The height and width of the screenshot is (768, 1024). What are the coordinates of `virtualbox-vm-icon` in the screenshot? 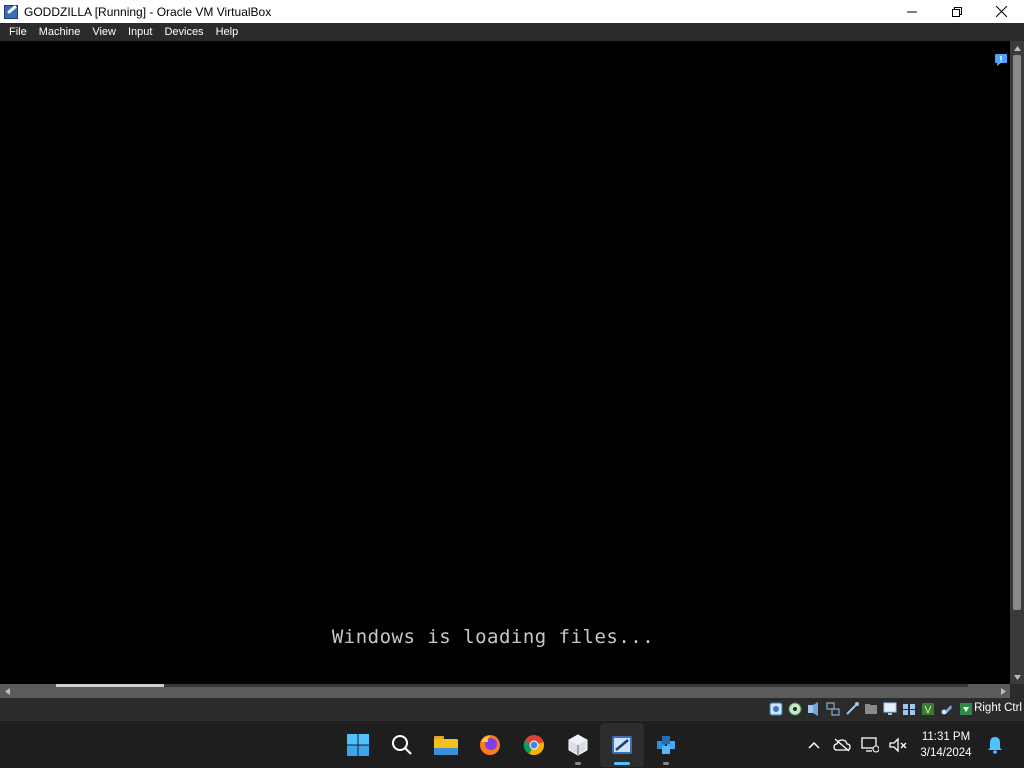 It's located at (622, 745).